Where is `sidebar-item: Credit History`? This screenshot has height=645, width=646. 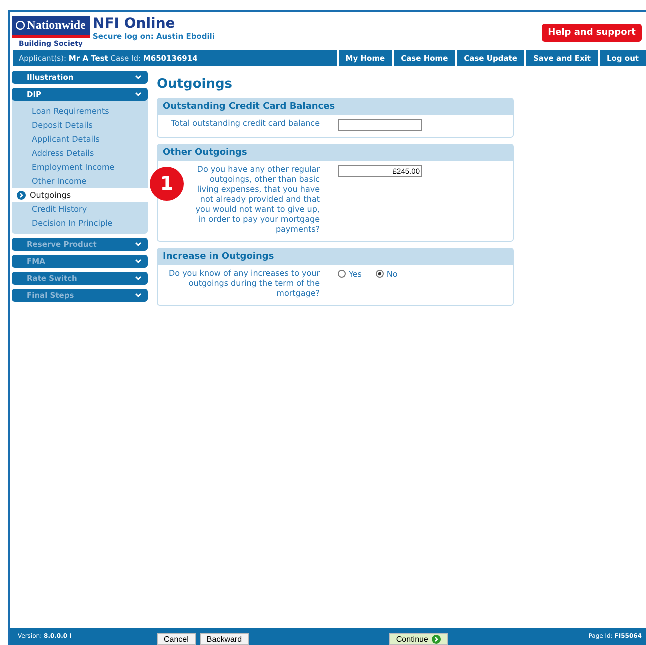 sidebar-item: Credit History is located at coordinates (80, 209).